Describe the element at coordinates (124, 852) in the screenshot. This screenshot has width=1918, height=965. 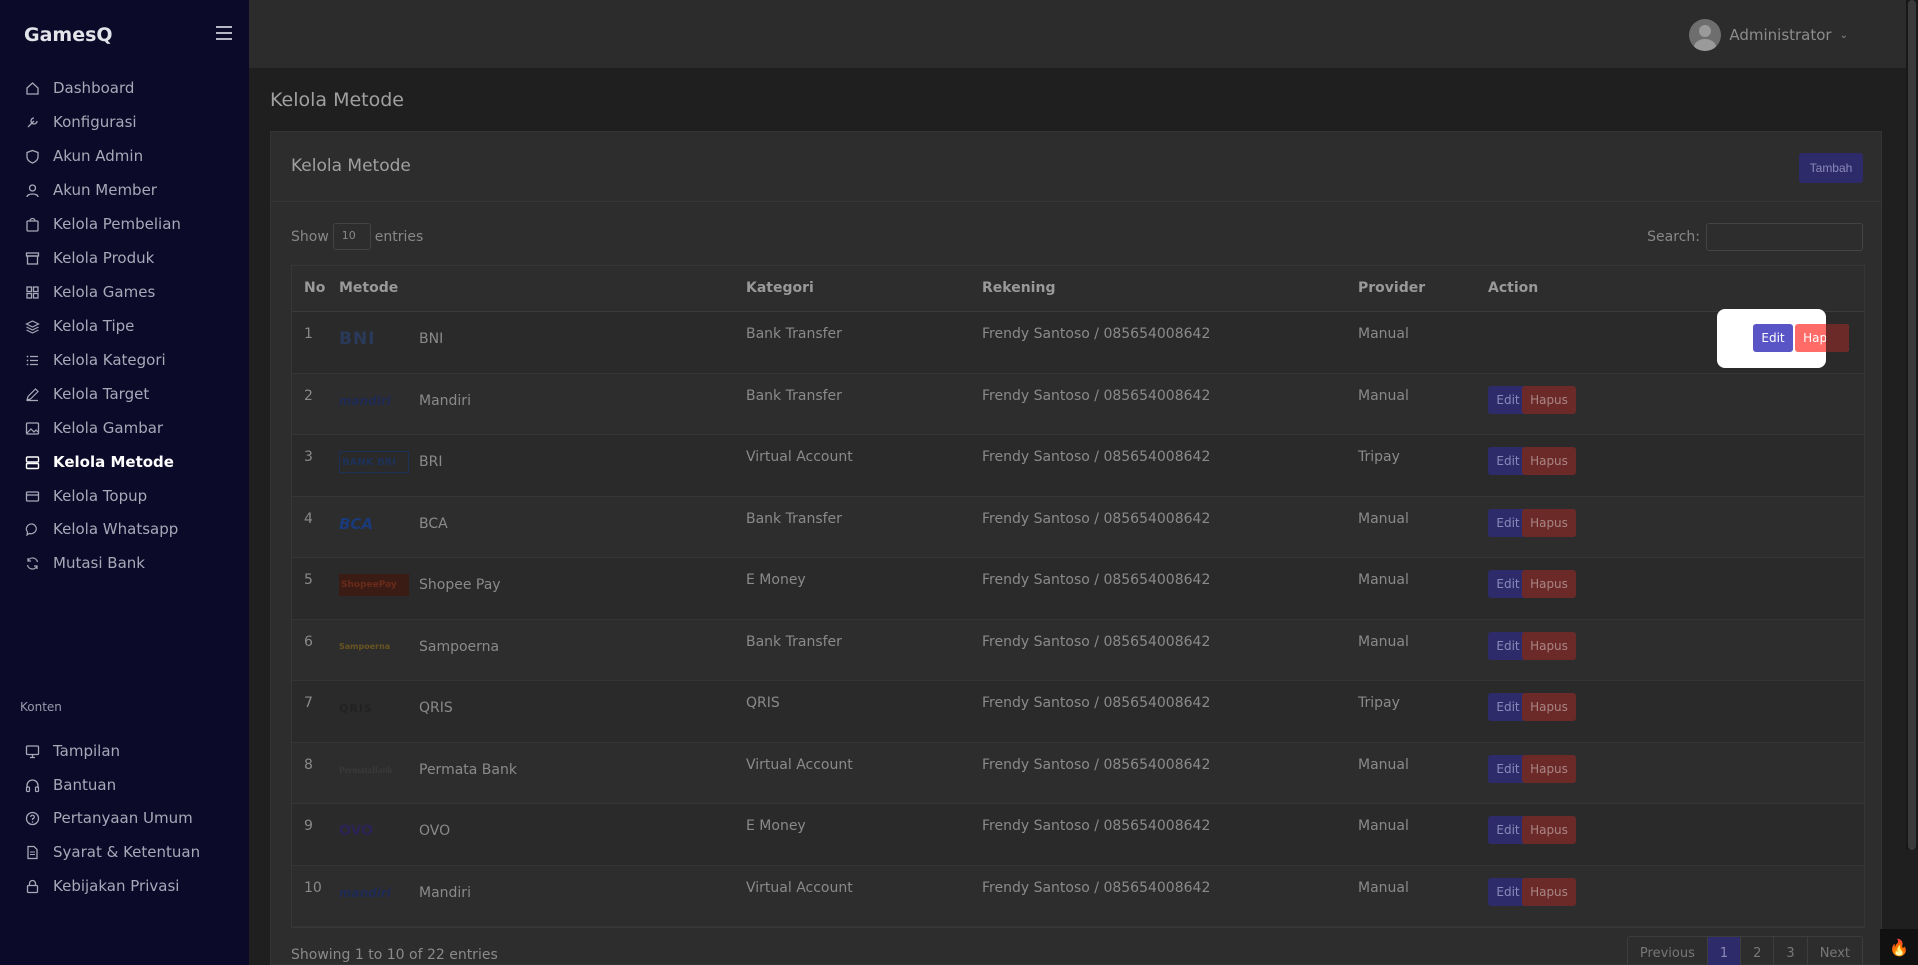
I see `sidebar-item-syarat-ketentuan: Syarat & Ketentuan` at that location.